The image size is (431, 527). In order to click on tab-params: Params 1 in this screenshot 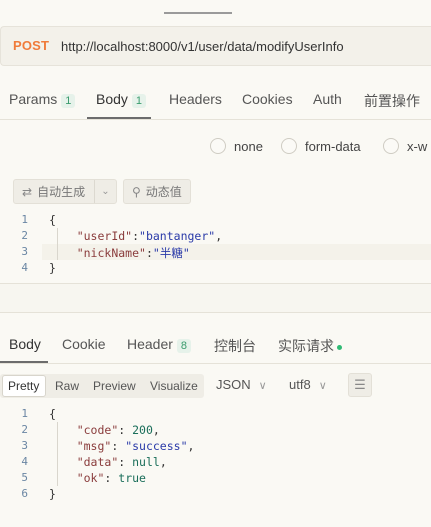, I will do `click(42, 99)`.